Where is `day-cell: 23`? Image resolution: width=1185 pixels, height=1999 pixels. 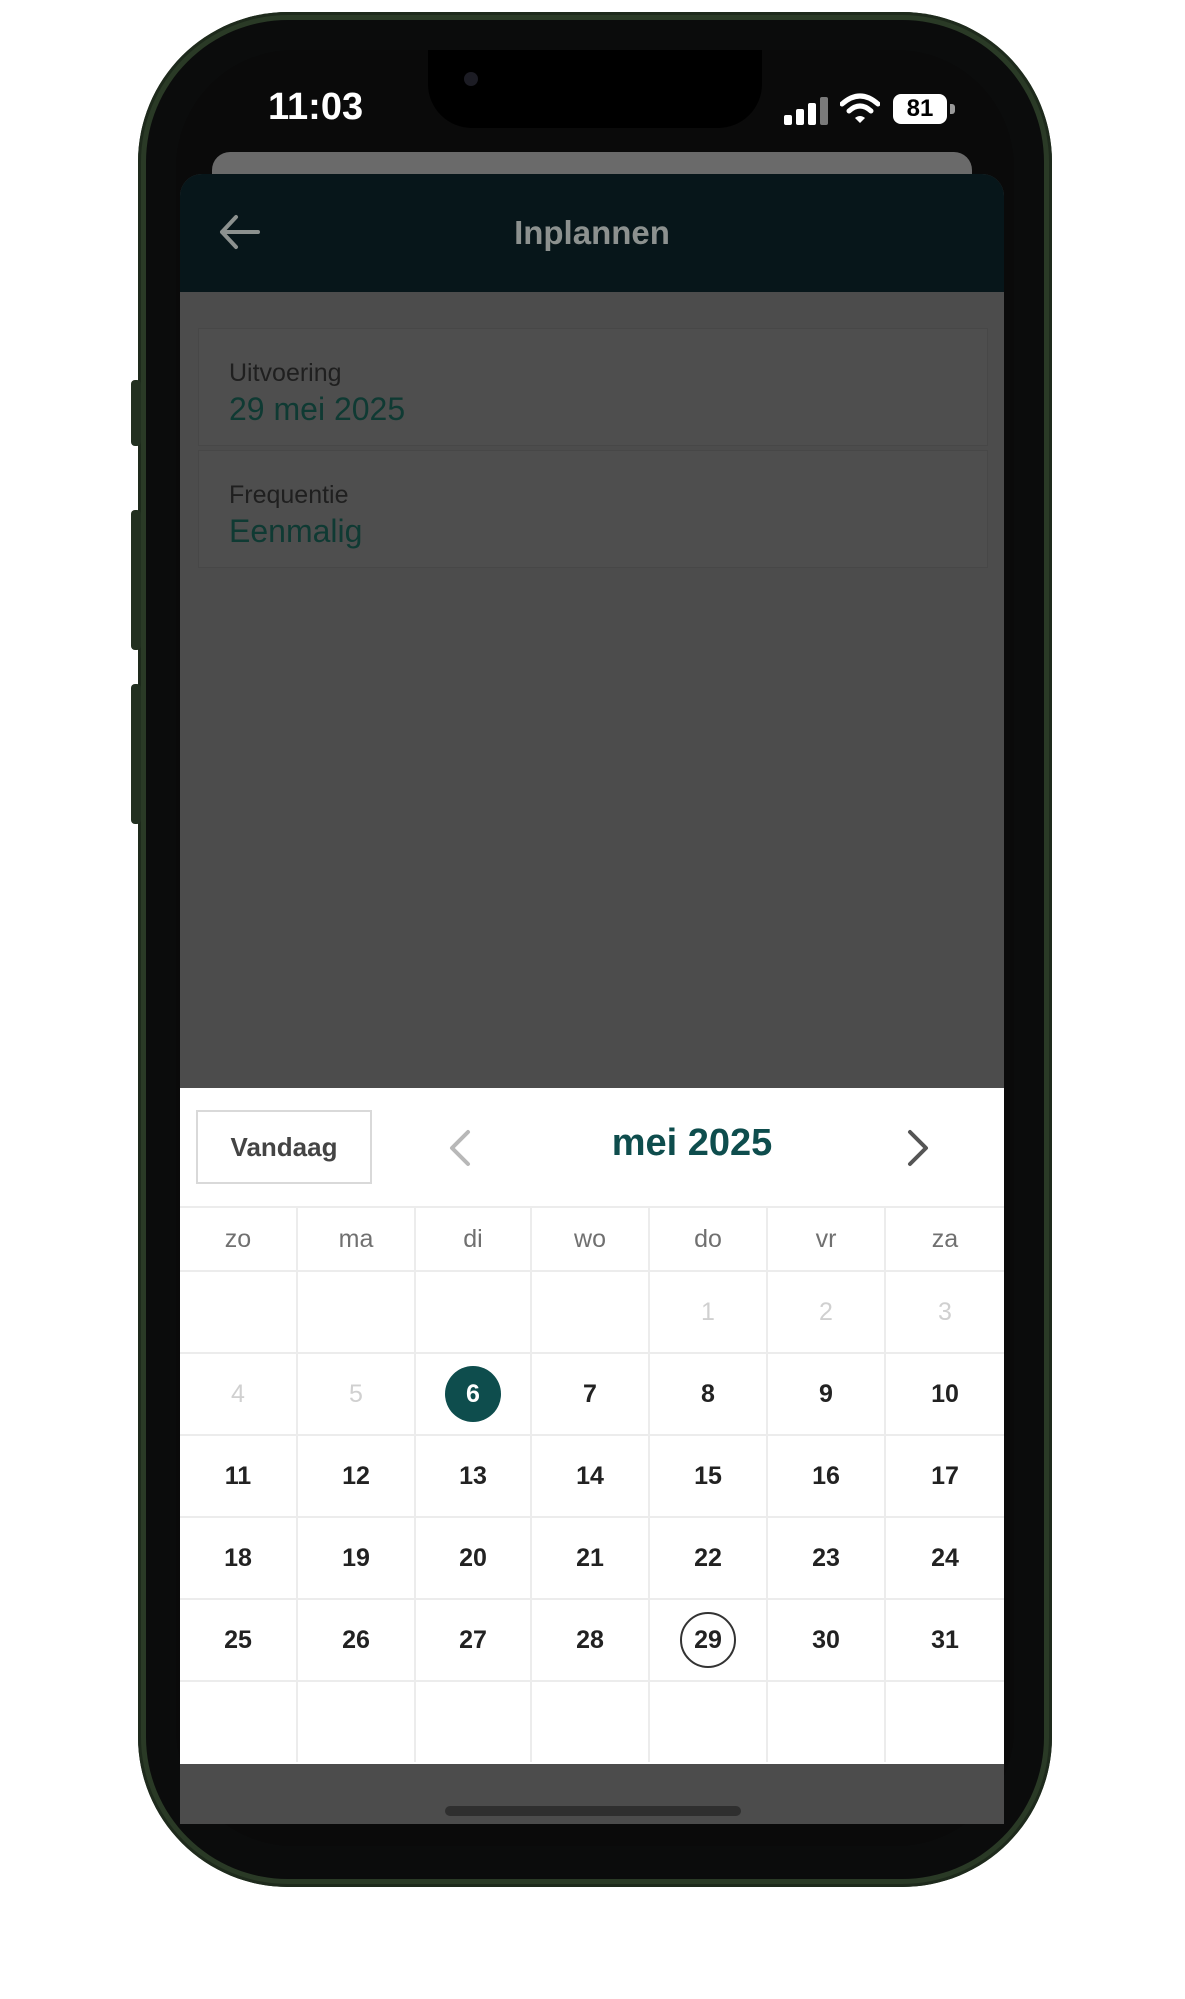 day-cell: 23 is located at coordinates (827, 1558).